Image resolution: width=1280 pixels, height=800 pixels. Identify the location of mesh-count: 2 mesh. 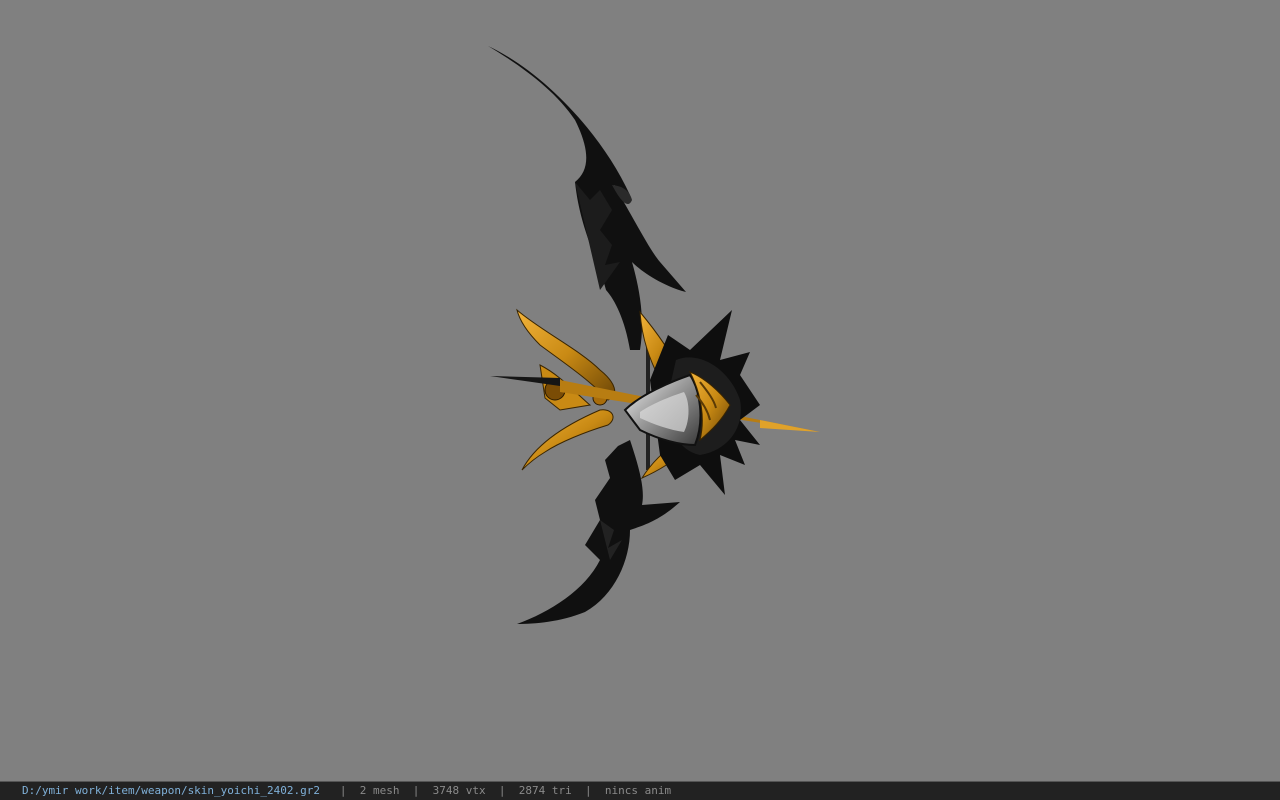
(379, 790).